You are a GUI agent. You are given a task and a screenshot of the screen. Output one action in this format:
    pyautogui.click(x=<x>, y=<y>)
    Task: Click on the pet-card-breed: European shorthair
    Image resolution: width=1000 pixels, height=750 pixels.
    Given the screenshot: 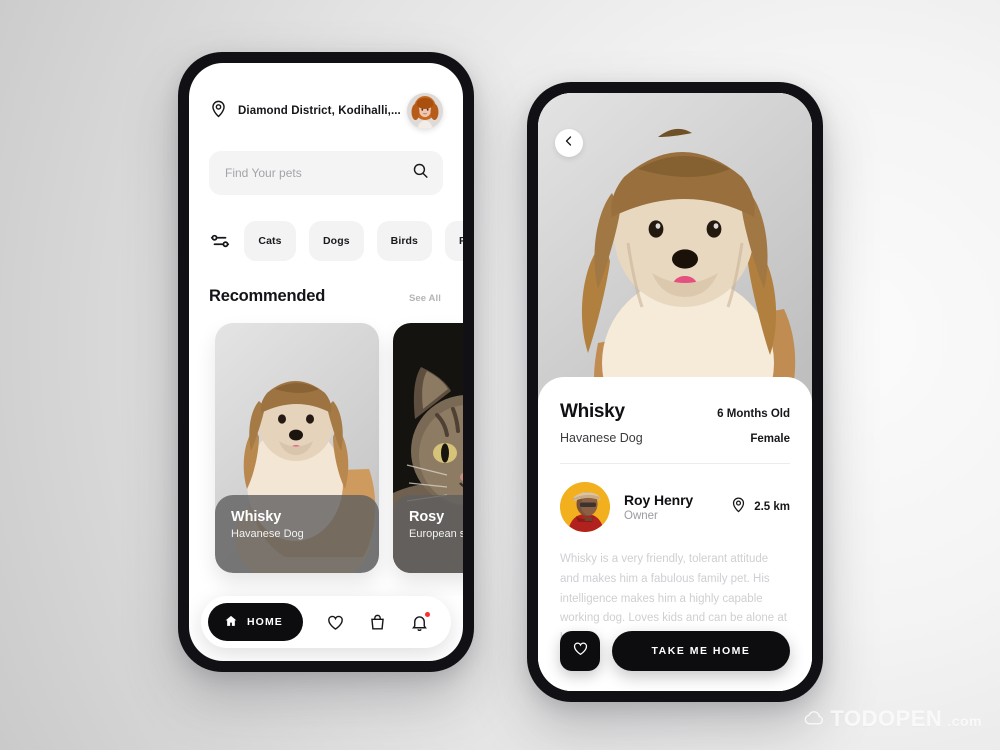 What is the action you would take?
    pyautogui.click(x=436, y=534)
    